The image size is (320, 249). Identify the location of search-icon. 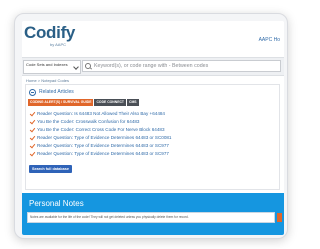
(88, 66).